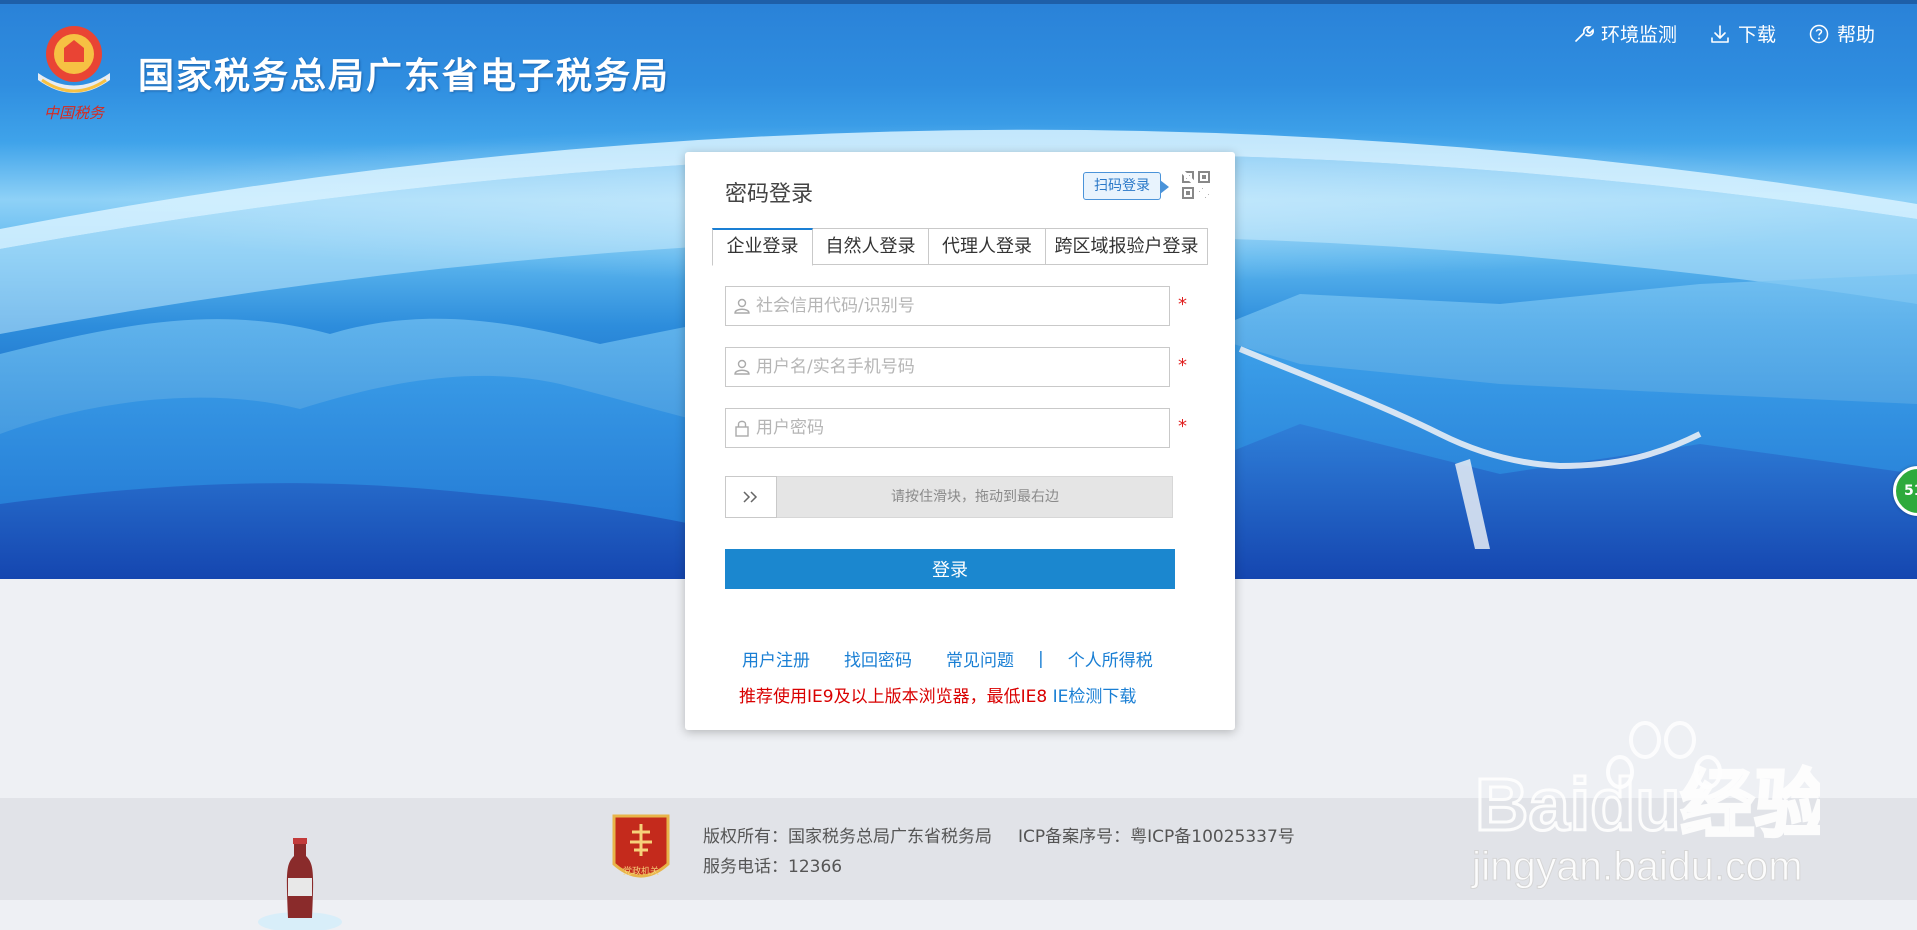 The height and width of the screenshot is (930, 1917). I want to click on browser-warning: 推荐使用IE9及以上版本浏览器，最低IE8, so click(893, 697).